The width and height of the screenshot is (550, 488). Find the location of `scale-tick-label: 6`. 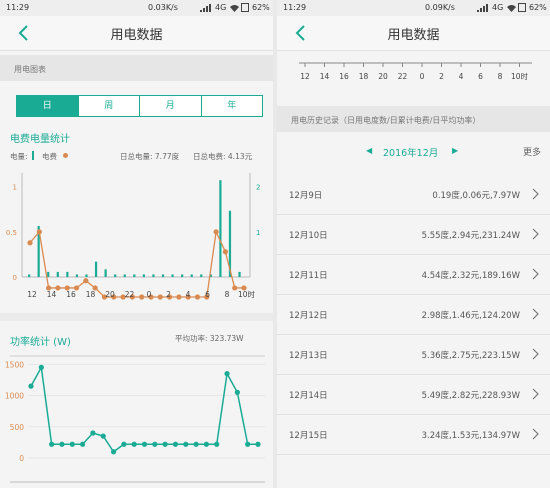

scale-tick-label: 6 is located at coordinates (480, 76).